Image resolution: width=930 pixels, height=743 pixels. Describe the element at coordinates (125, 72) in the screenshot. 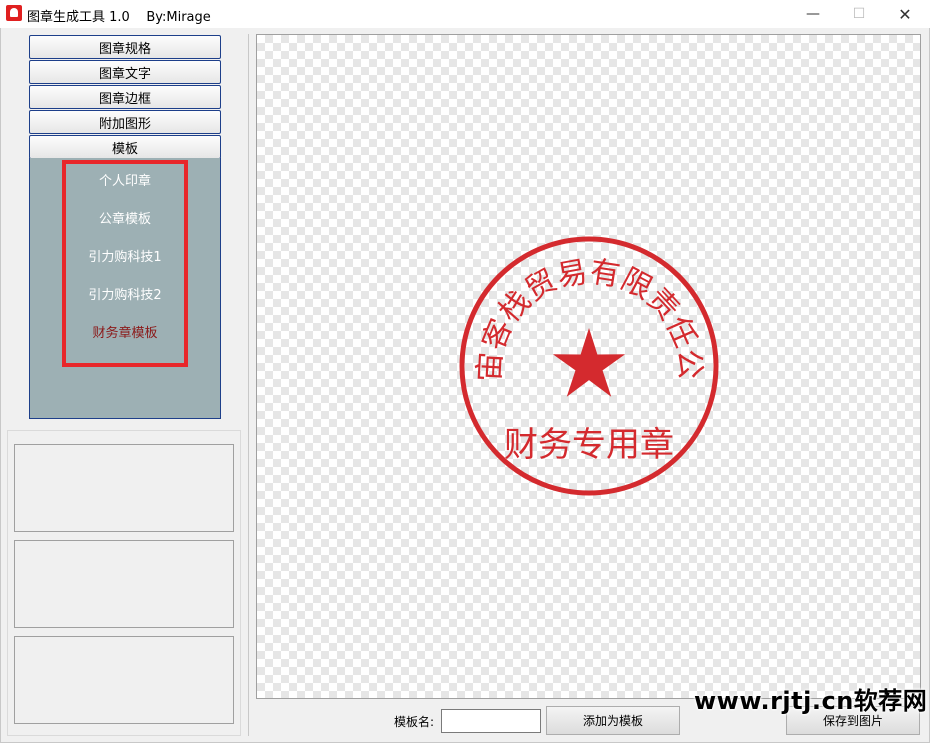

I see `menu-button-text: 图章文字` at that location.